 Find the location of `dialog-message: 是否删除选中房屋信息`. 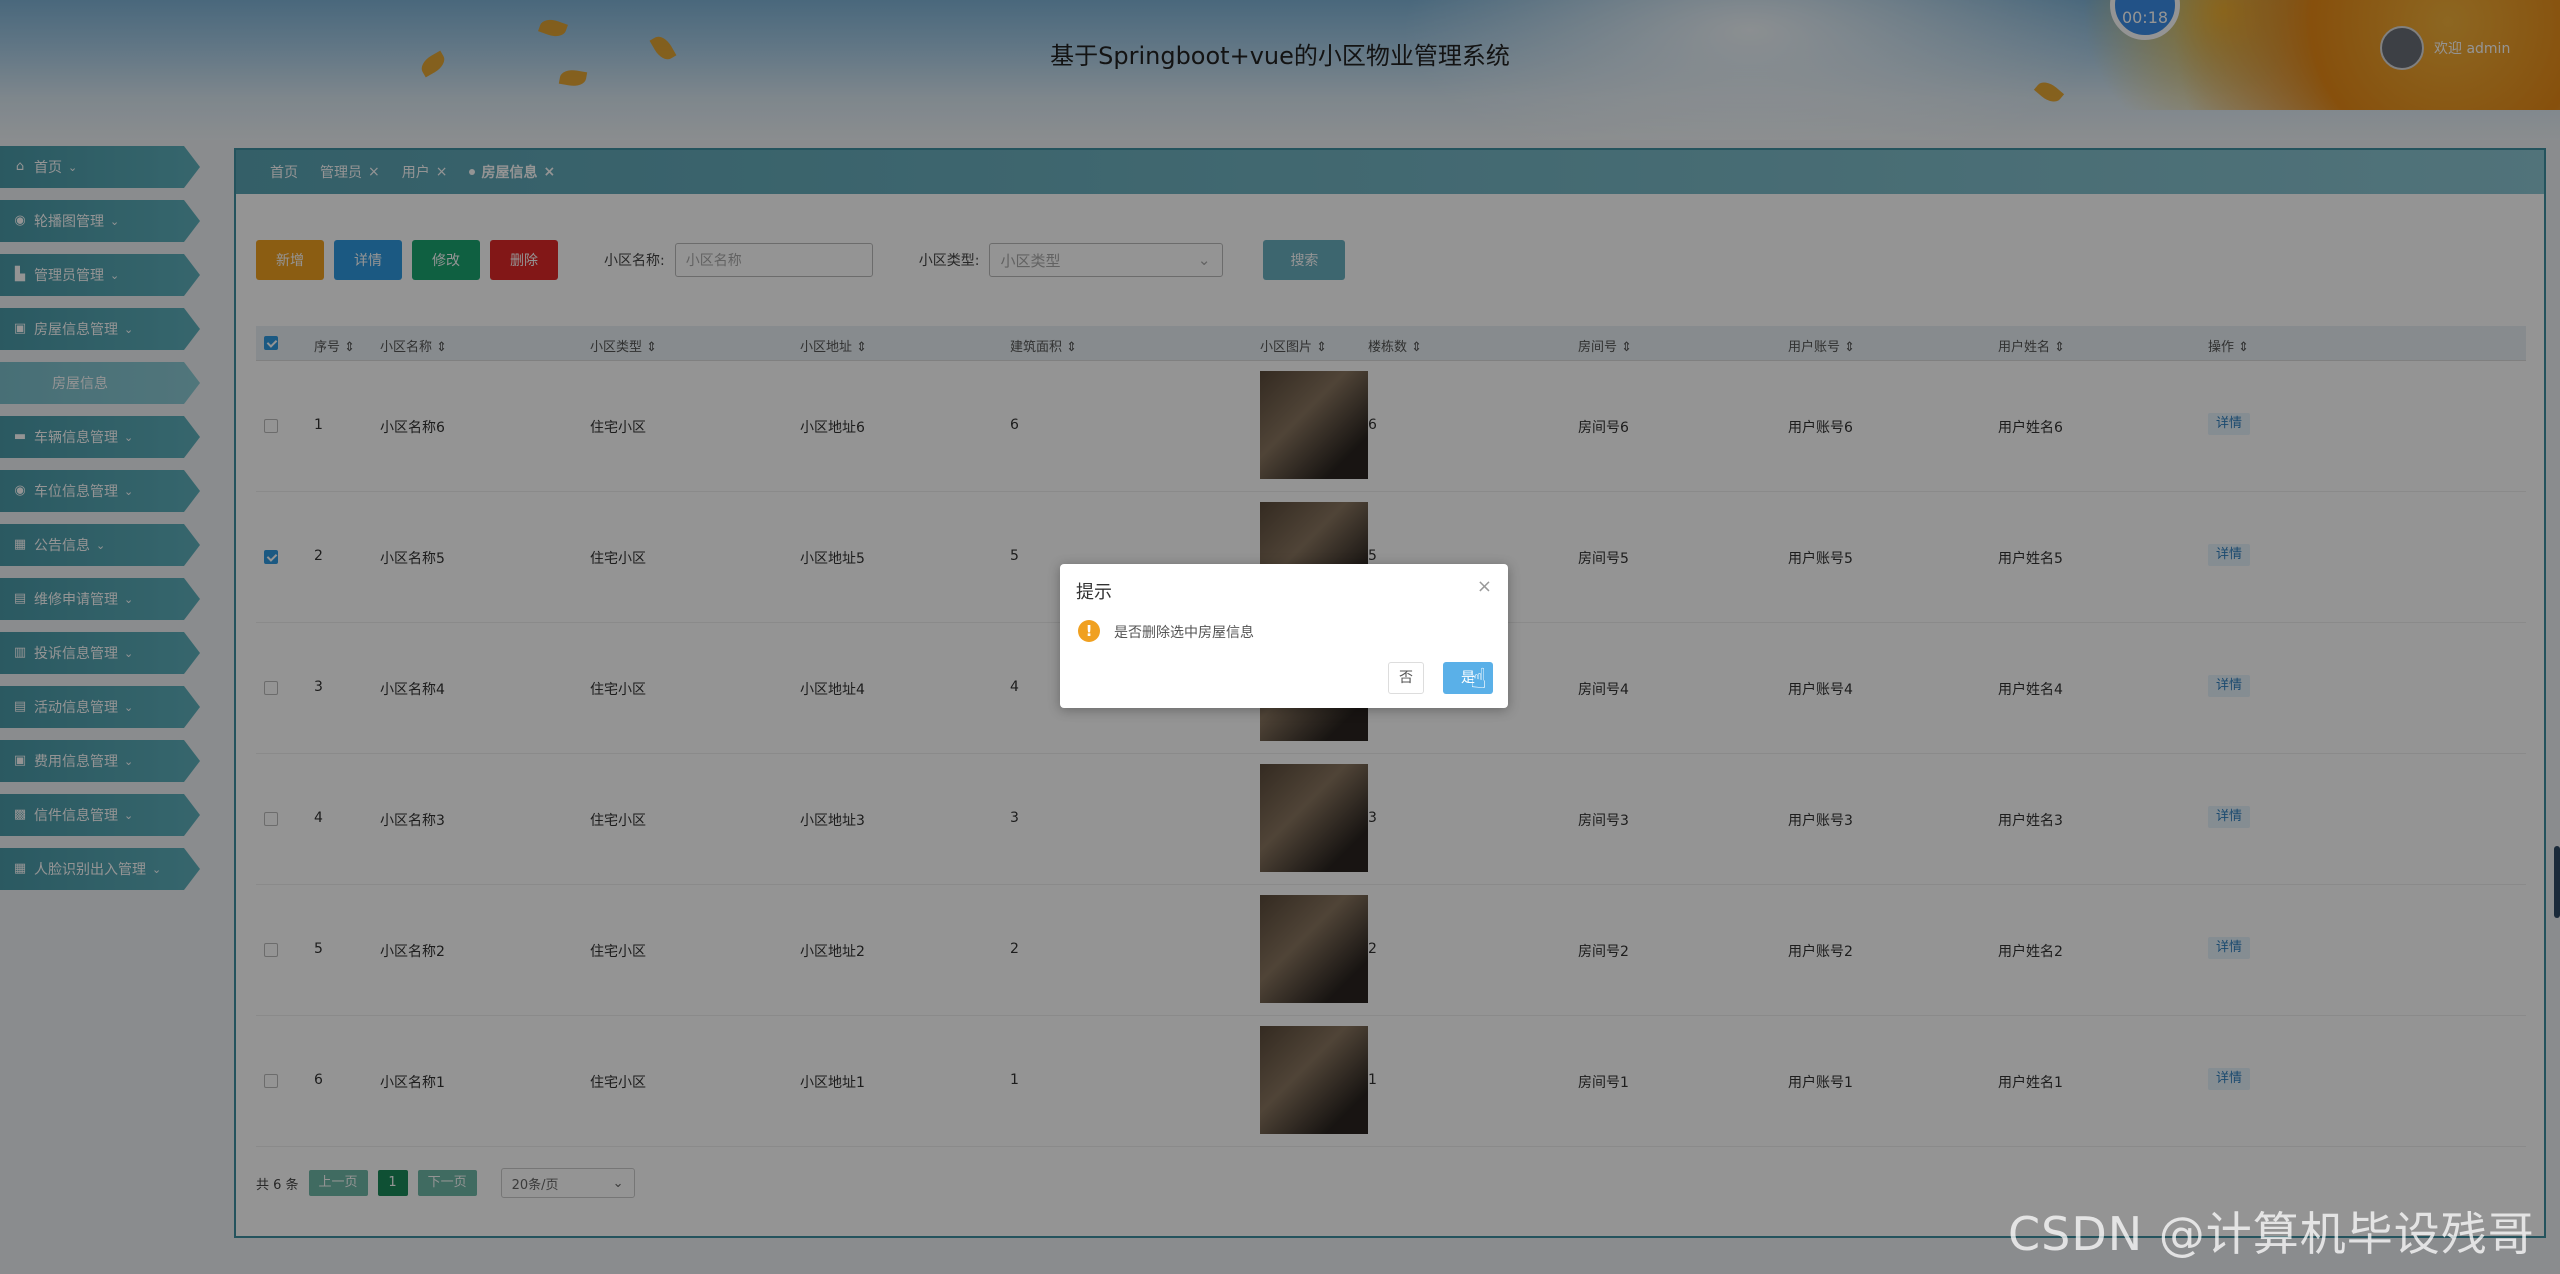

dialog-message: 是否删除选中房屋信息 is located at coordinates (1184, 633).